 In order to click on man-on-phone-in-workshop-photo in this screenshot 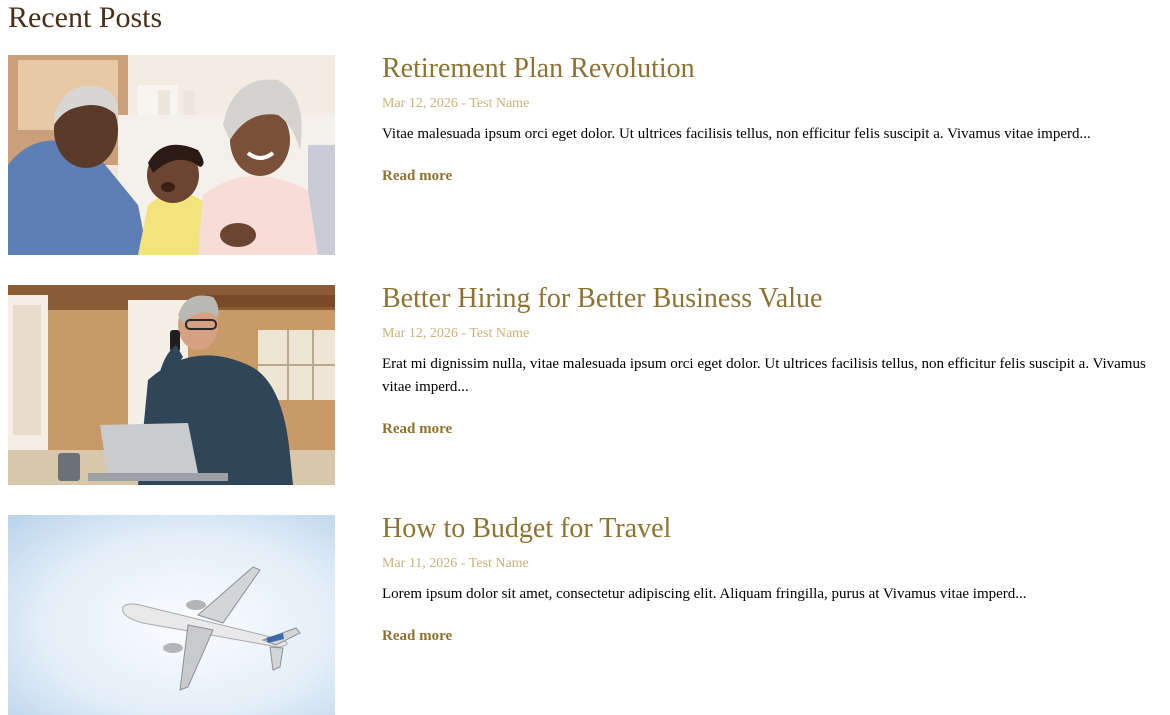, I will do `click(171, 385)`.